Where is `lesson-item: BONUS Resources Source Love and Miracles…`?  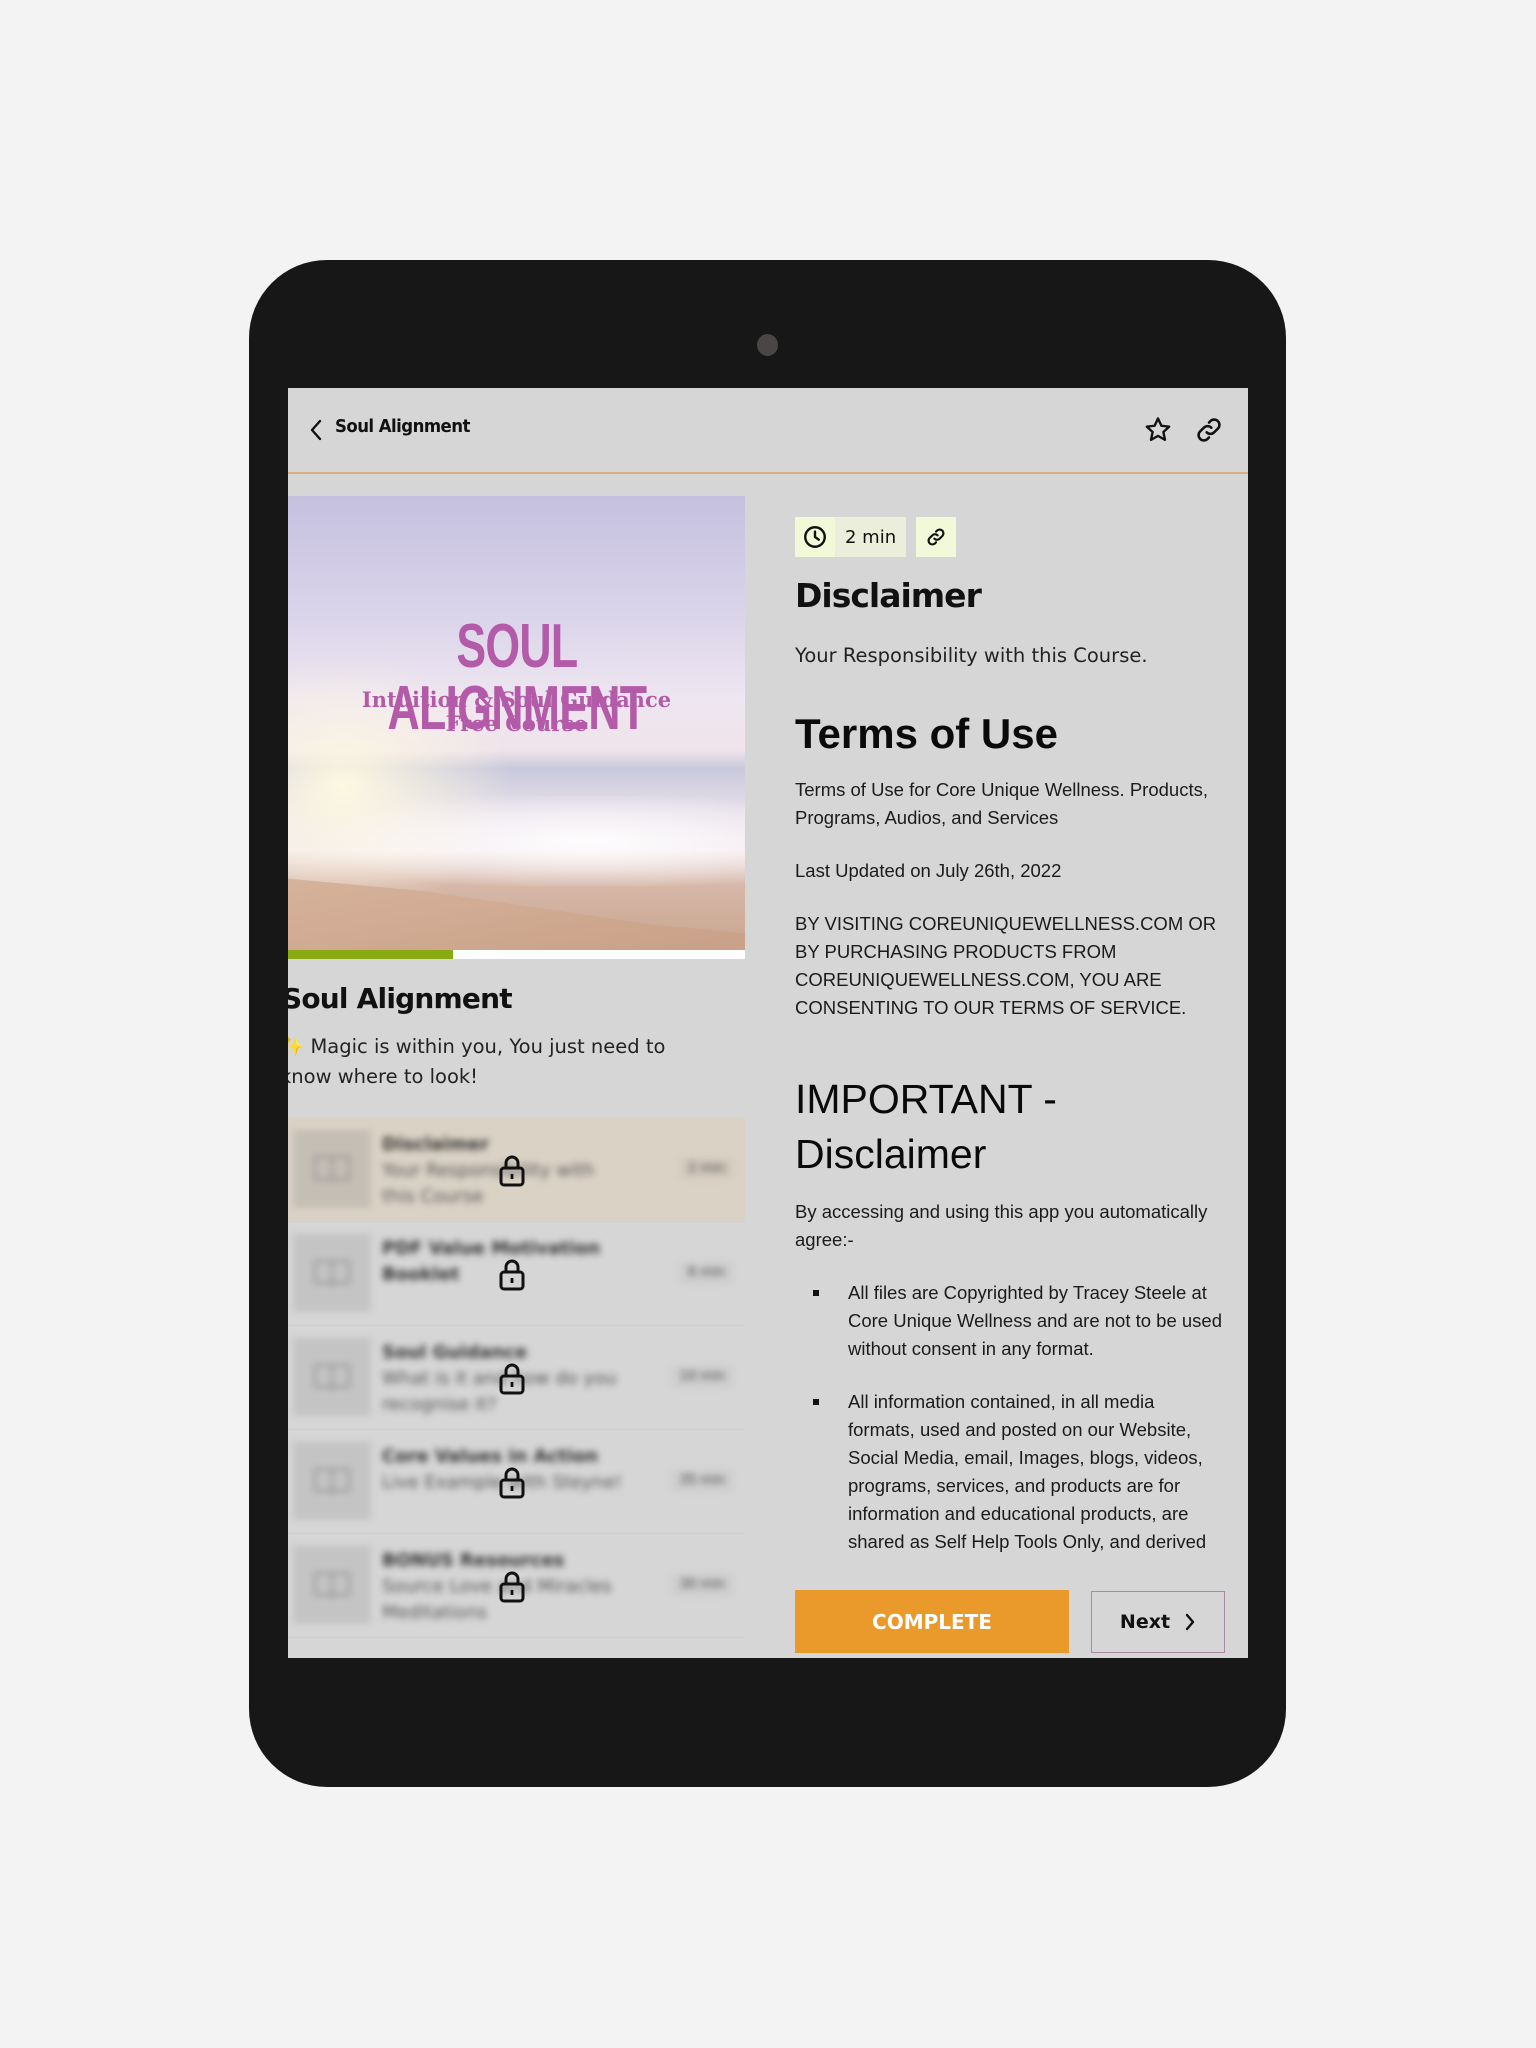
lesson-item: BONUS Resources Source Love and Miracles… is located at coordinates (516, 1586).